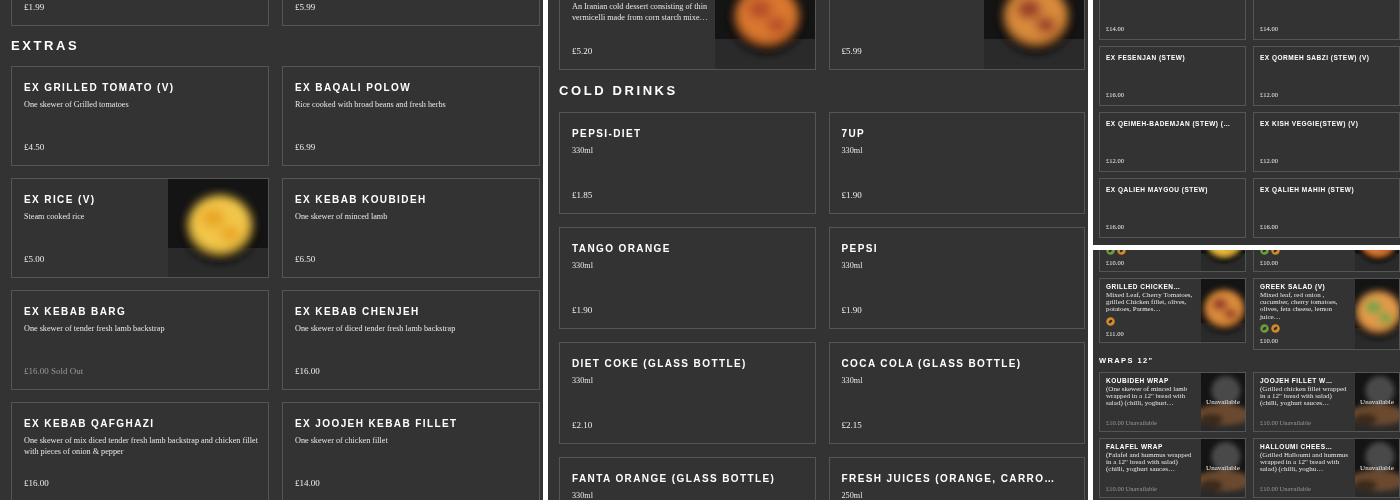 The width and height of the screenshot is (1400, 500). What do you see at coordinates (619, 91) in the screenshot?
I see `section-heading: COLD DRINKS` at bounding box center [619, 91].